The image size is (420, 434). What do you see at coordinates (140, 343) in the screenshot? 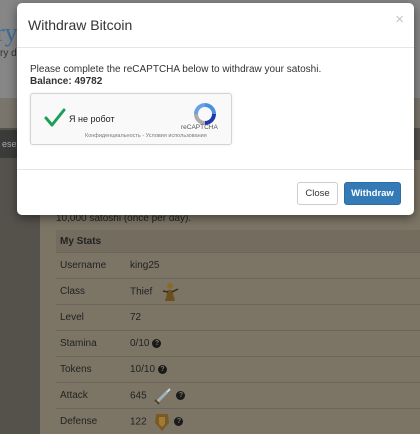
I see `stat-value: 0/10` at bounding box center [140, 343].